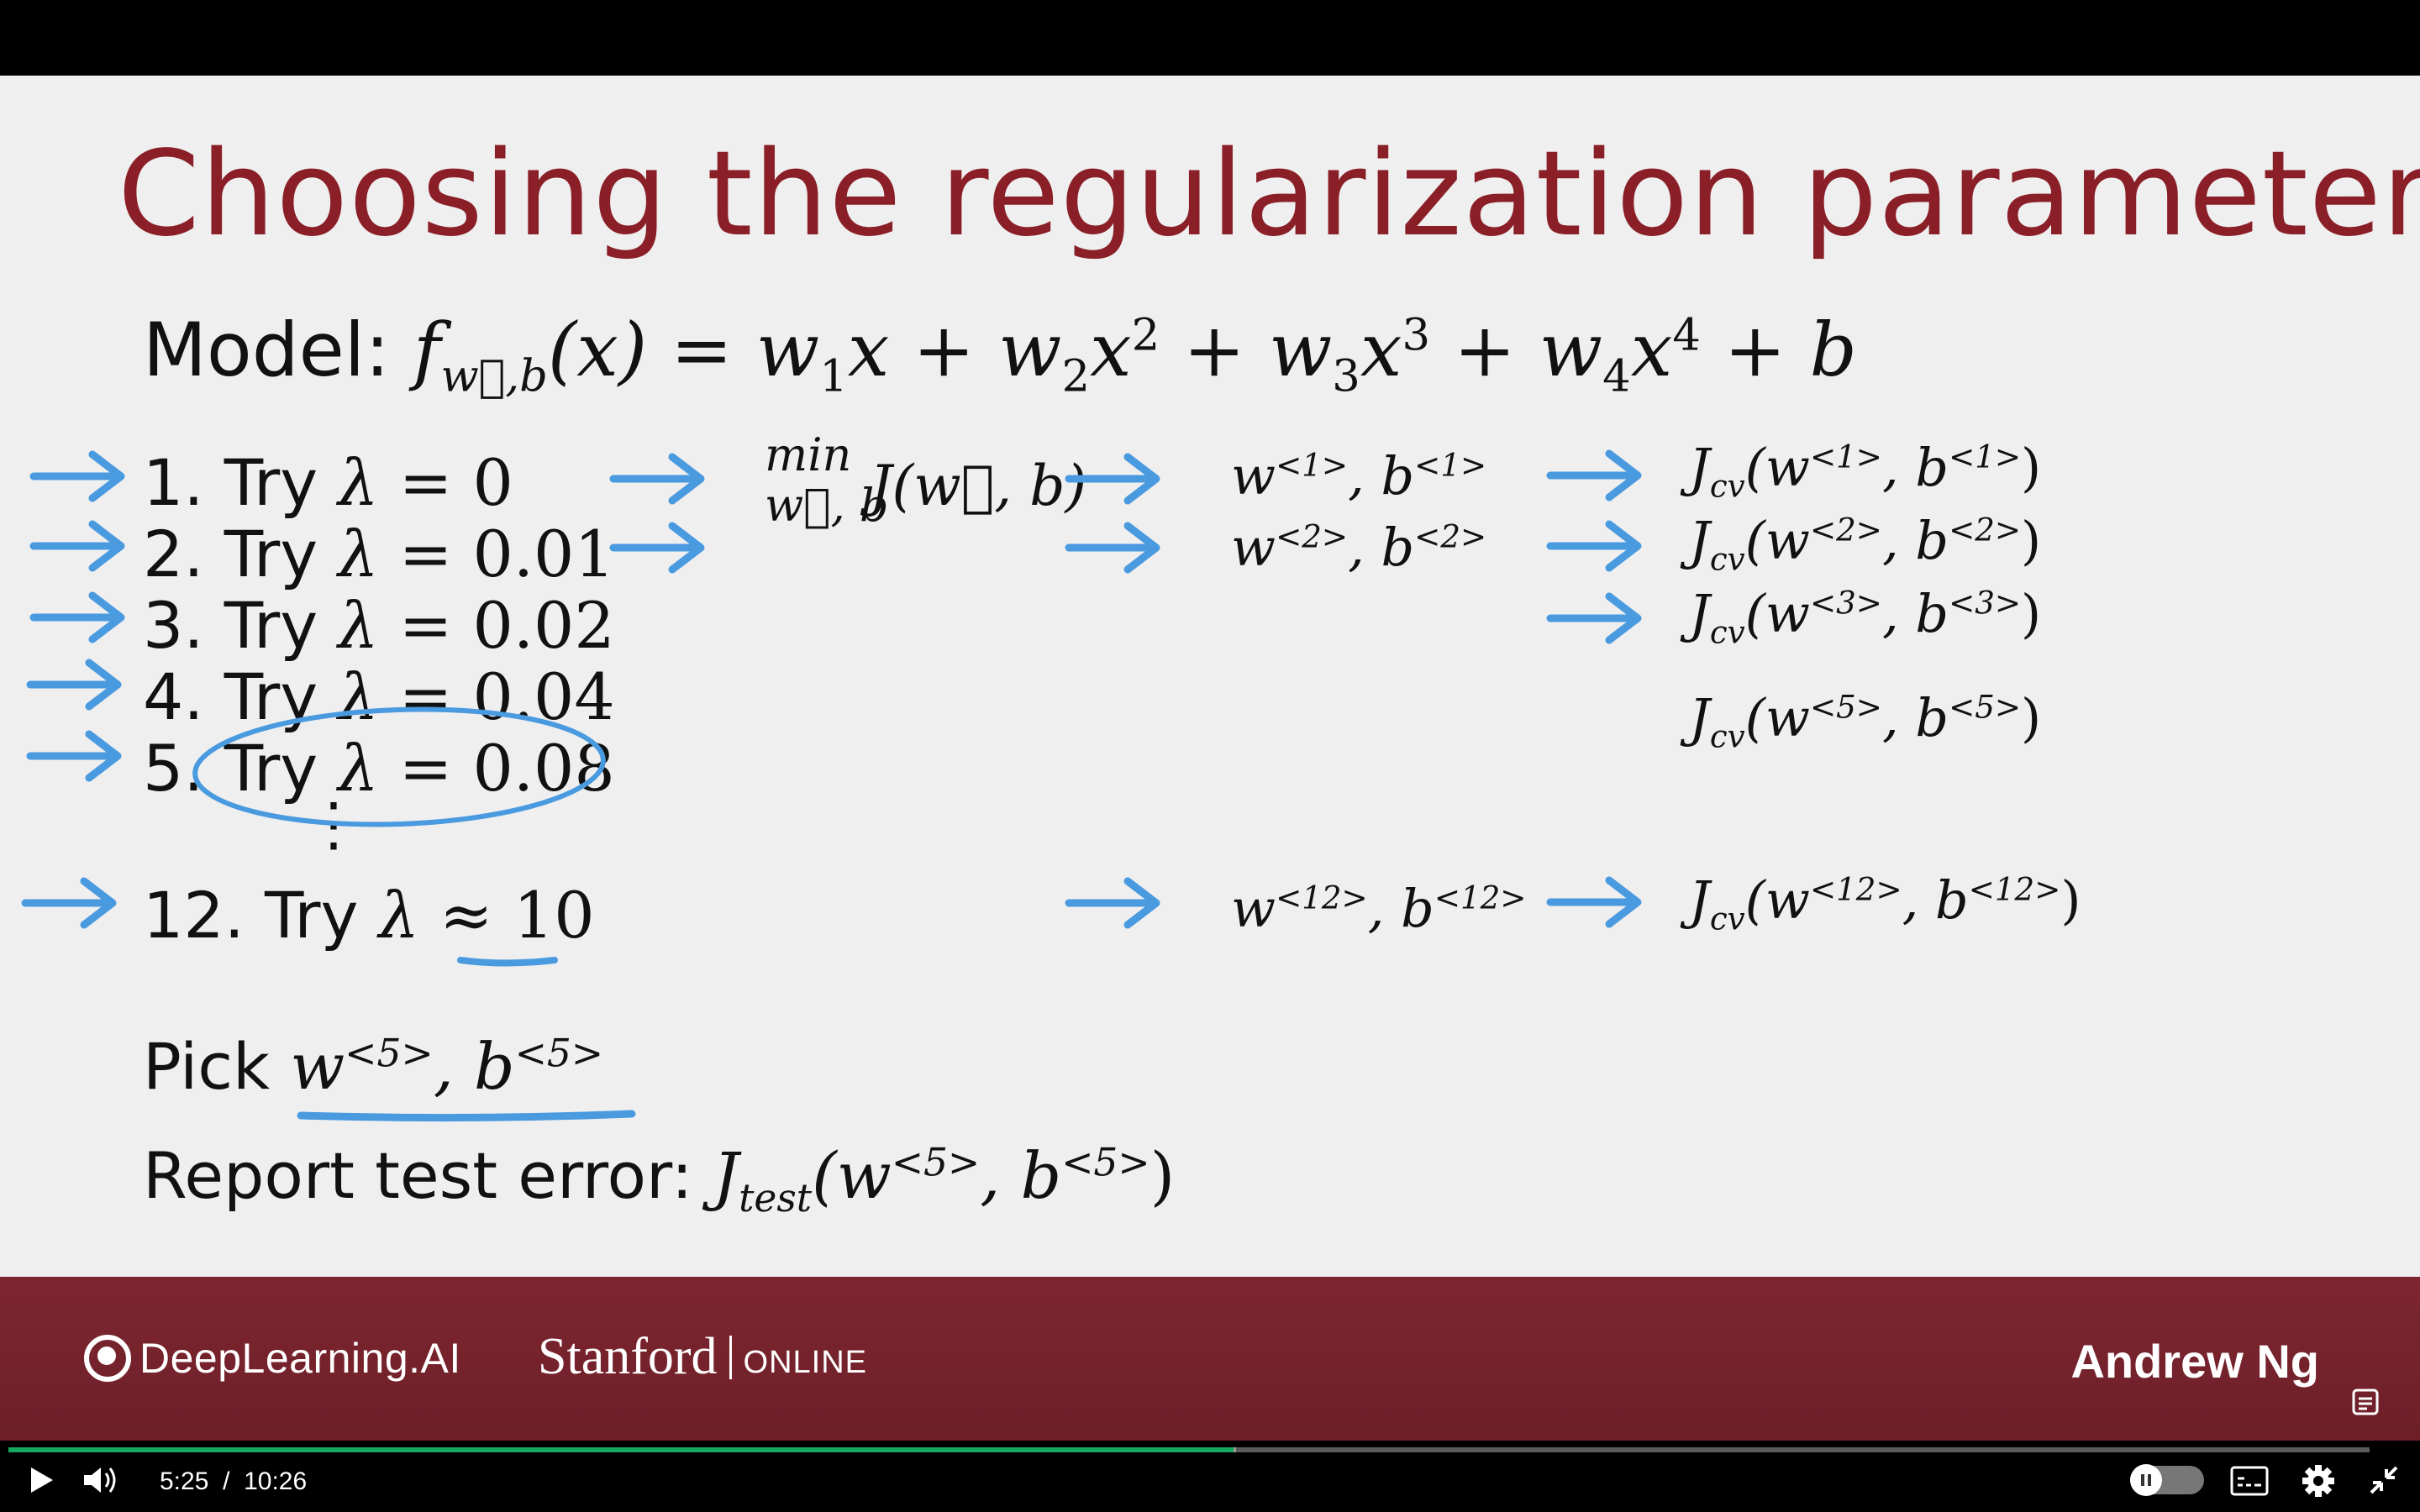  What do you see at coordinates (1865, 544) in the screenshot?
I see `jcv-value: Jcv(w<2>, b<2>)` at bounding box center [1865, 544].